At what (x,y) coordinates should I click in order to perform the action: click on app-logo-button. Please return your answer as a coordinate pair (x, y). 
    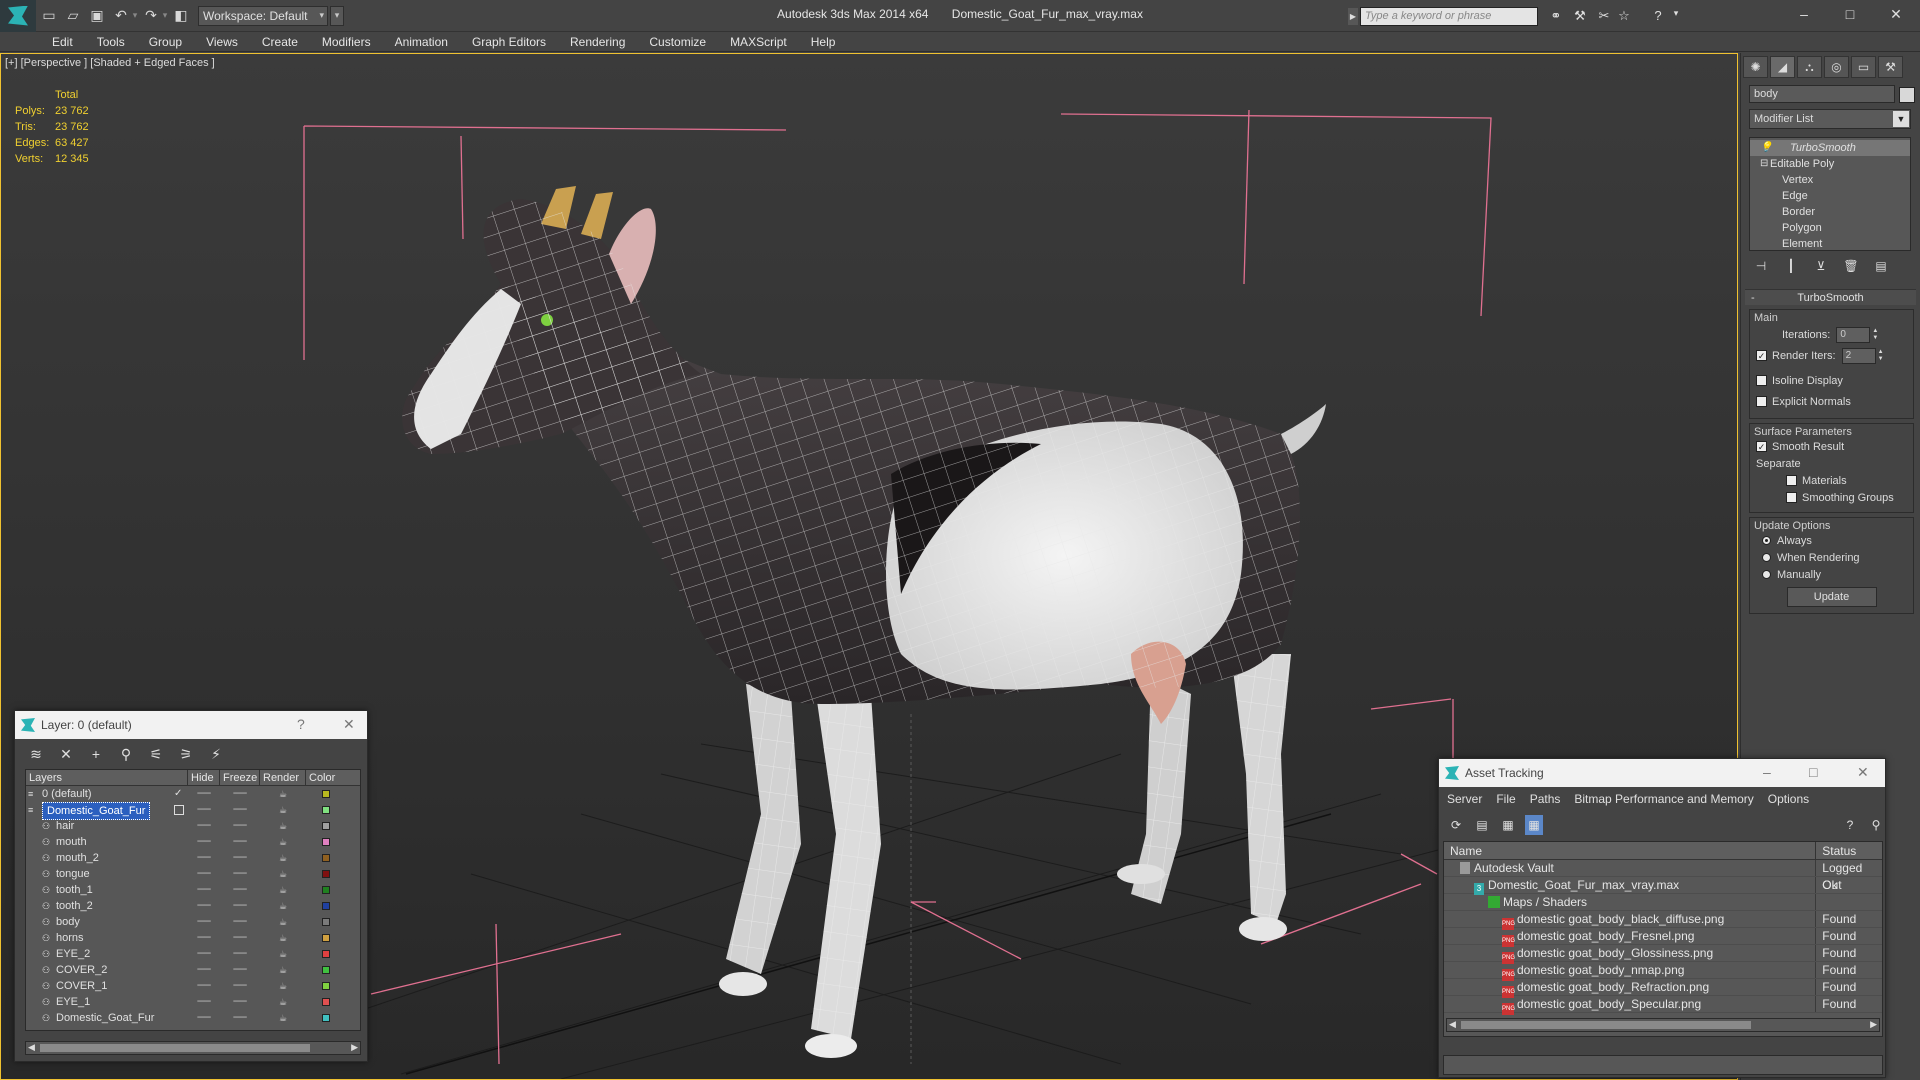
    Looking at the image, I should click on (18, 16).